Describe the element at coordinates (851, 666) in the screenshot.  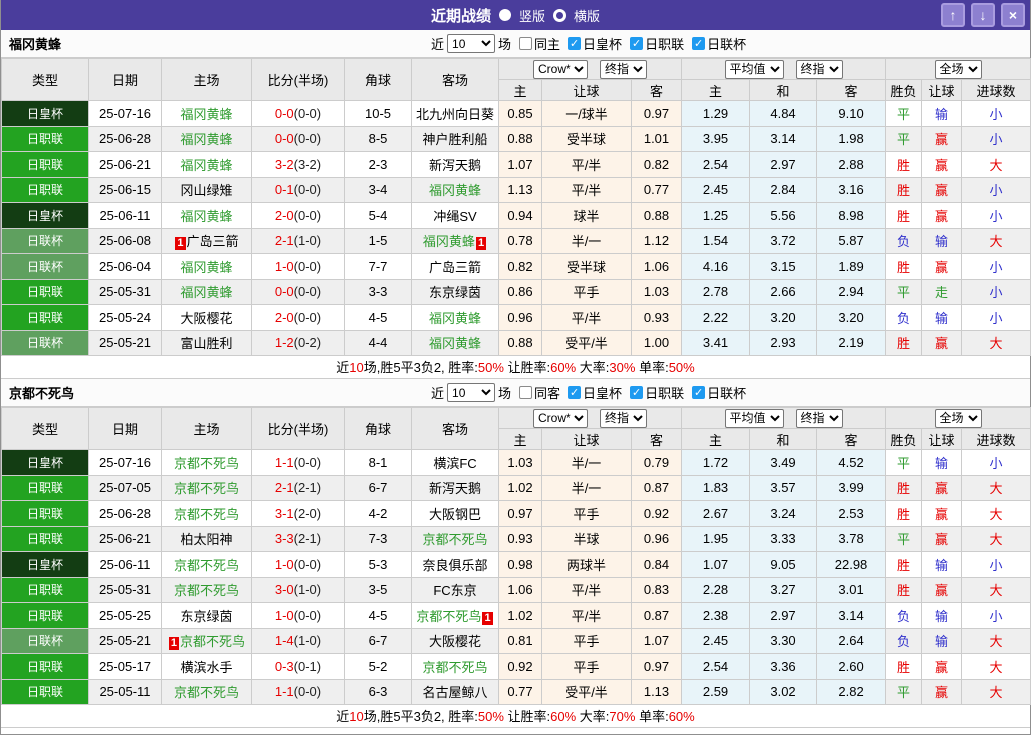
I see `avg-away-odds: 2.60` at that location.